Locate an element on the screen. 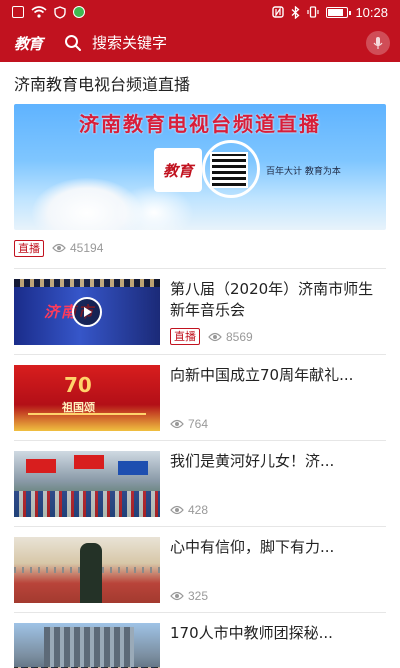 The height and width of the screenshot is (668, 400). search-input is located at coordinates (229, 43).